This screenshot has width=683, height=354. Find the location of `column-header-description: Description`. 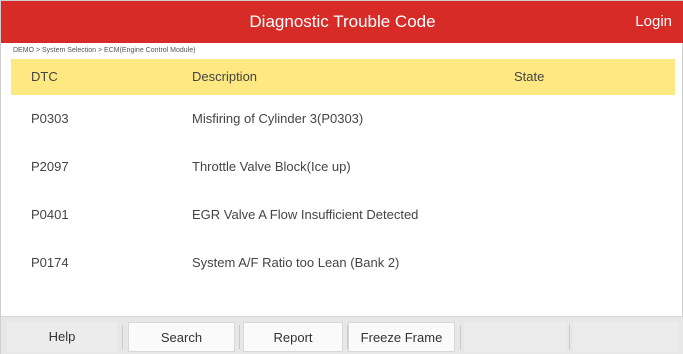

column-header-description: Description is located at coordinates (225, 76).